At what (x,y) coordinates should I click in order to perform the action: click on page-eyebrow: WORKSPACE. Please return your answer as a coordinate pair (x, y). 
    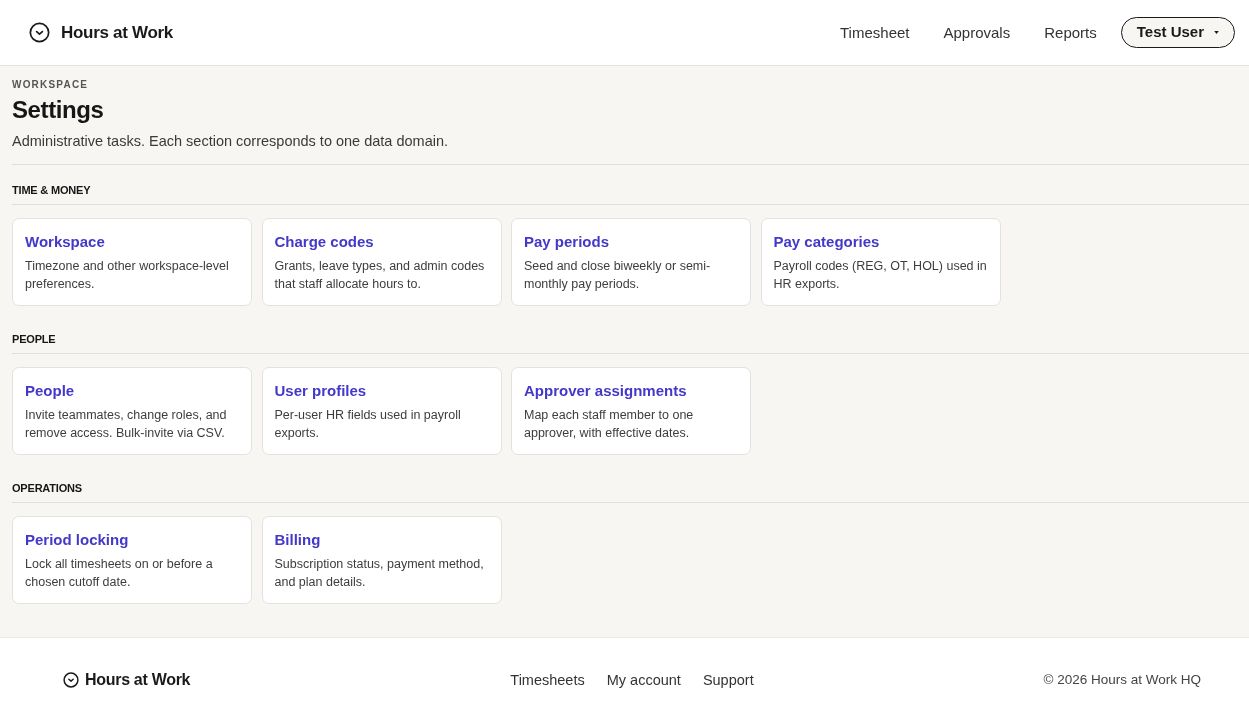
    Looking at the image, I should click on (50, 85).